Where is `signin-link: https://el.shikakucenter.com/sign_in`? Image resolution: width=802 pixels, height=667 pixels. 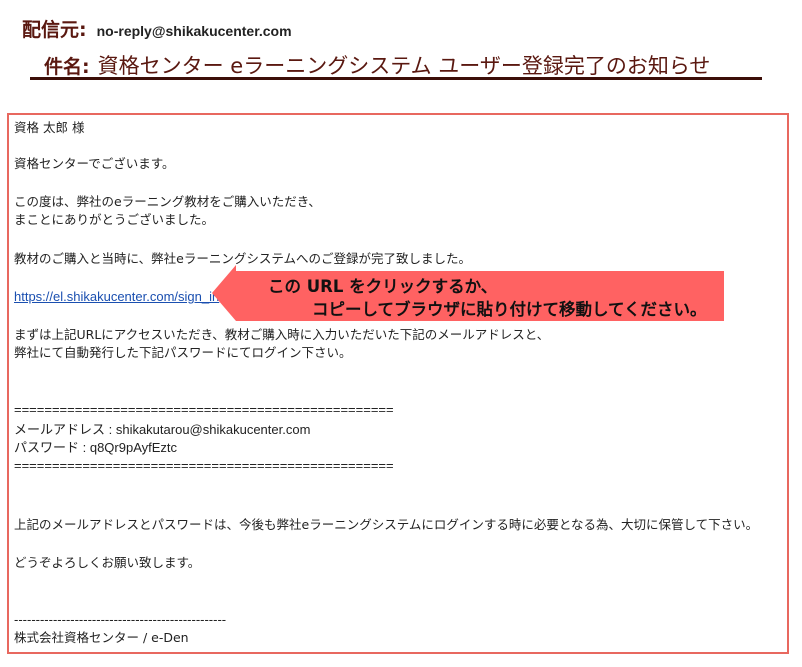 signin-link: https://el.shikakucenter.com/sign_in is located at coordinates (116, 296).